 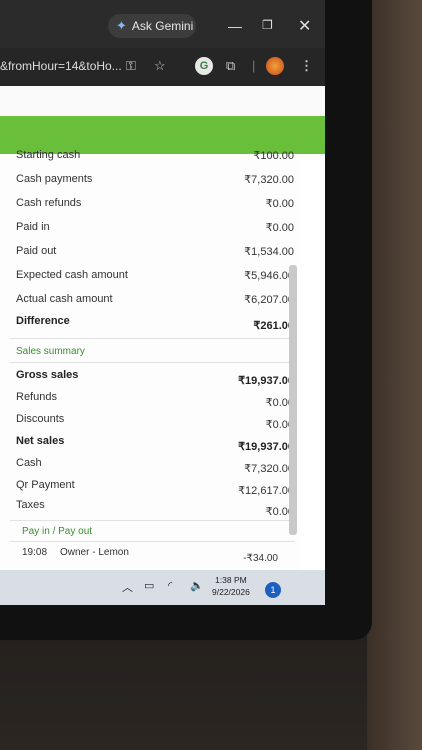 What do you see at coordinates (267, 25) in the screenshot?
I see `restore-icon: ❐` at bounding box center [267, 25].